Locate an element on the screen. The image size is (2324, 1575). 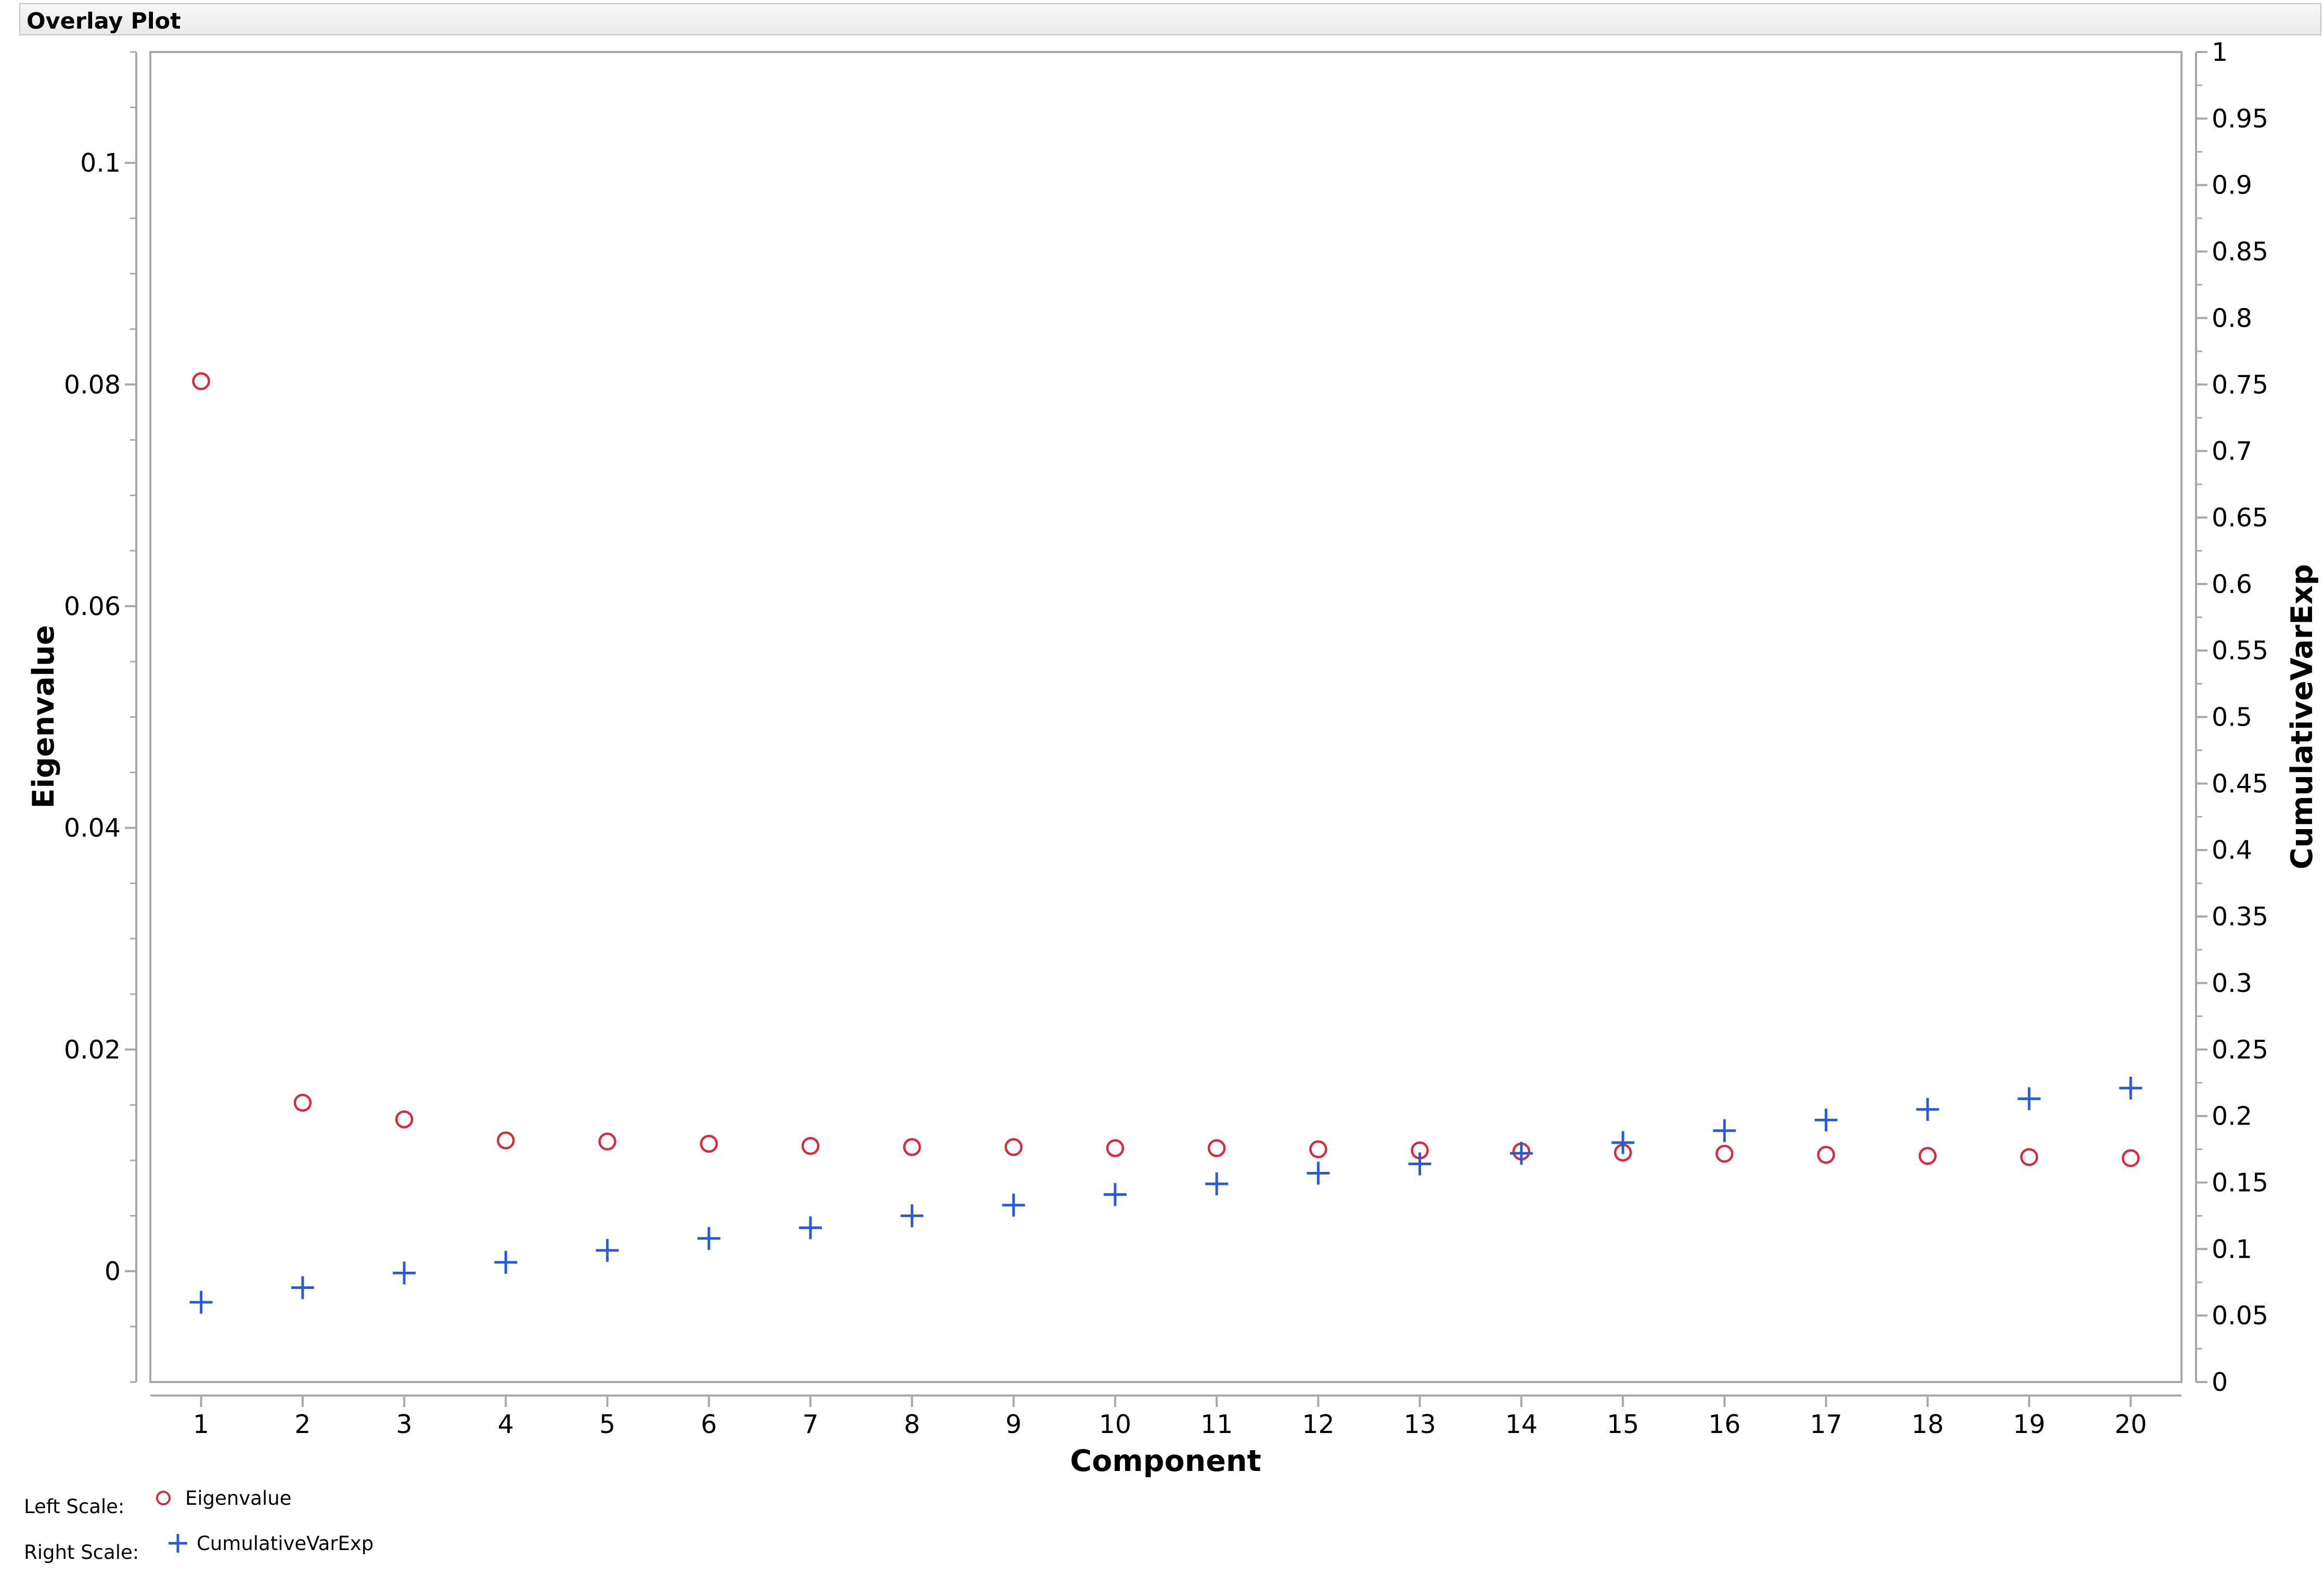
right-tick-label: 1 is located at coordinates (2220, 52).